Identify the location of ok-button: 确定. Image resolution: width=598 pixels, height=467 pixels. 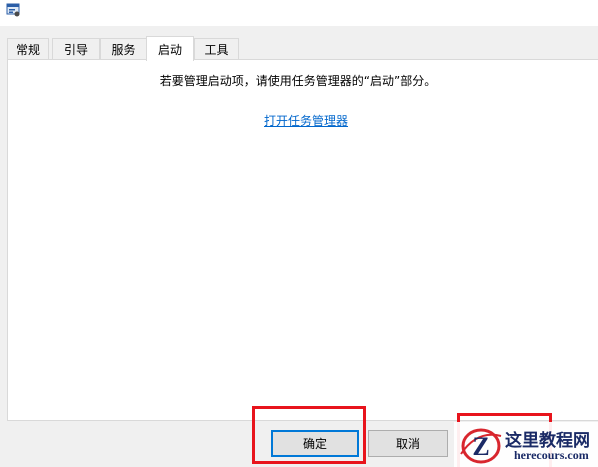
(315, 443).